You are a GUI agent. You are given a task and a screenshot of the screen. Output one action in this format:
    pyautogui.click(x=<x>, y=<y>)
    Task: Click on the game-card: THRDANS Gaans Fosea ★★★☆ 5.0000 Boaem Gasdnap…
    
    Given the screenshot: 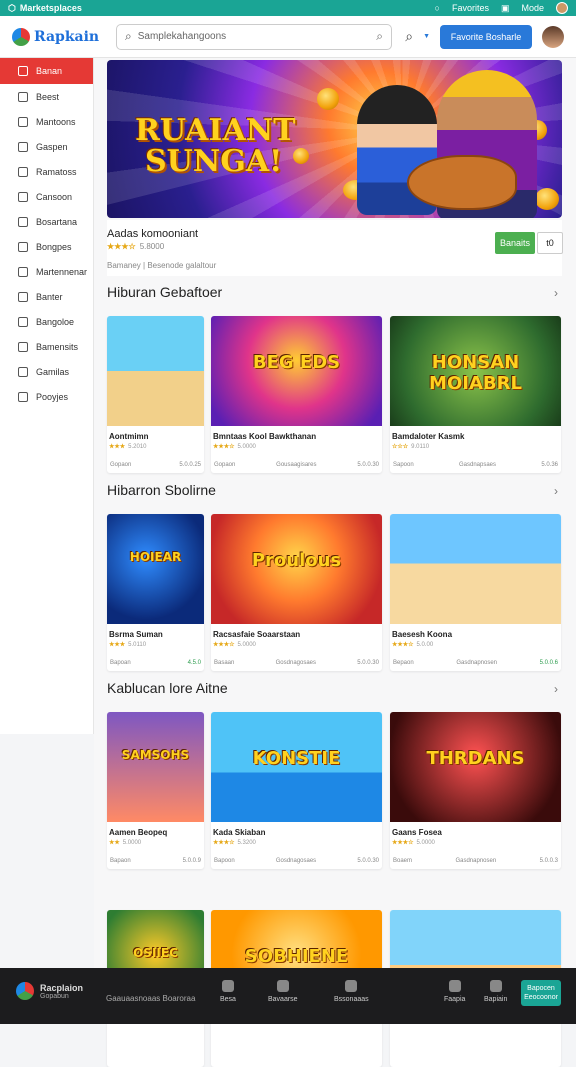 What is the action you would take?
    pyautogui.click(x=475, y=790)
    